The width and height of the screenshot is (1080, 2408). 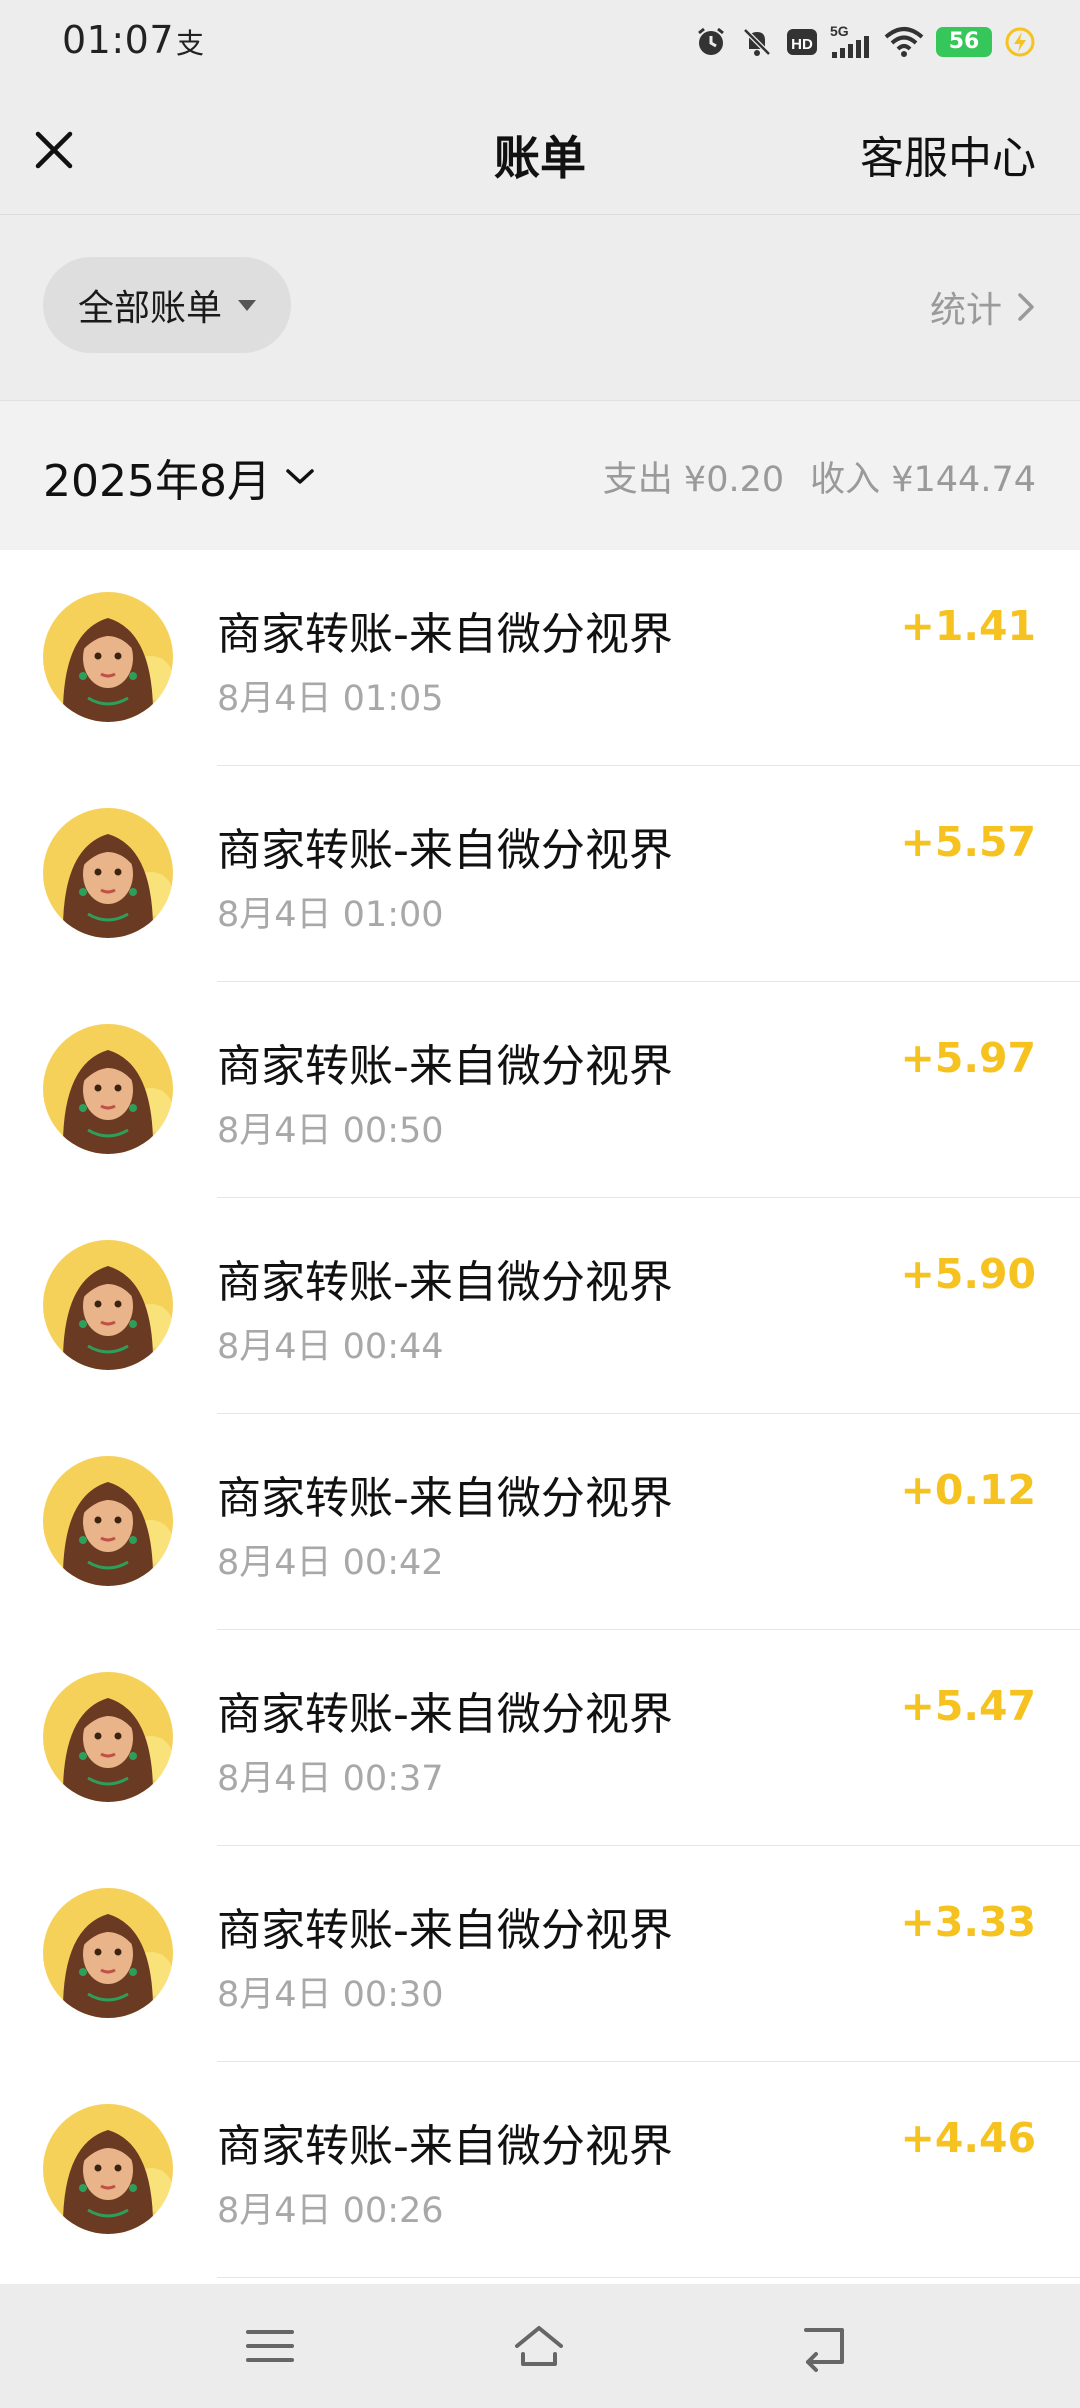 What do you see at coordinates (648, 2277) in the screenshot?
I see `divider` at bounding box center [648, 2277].